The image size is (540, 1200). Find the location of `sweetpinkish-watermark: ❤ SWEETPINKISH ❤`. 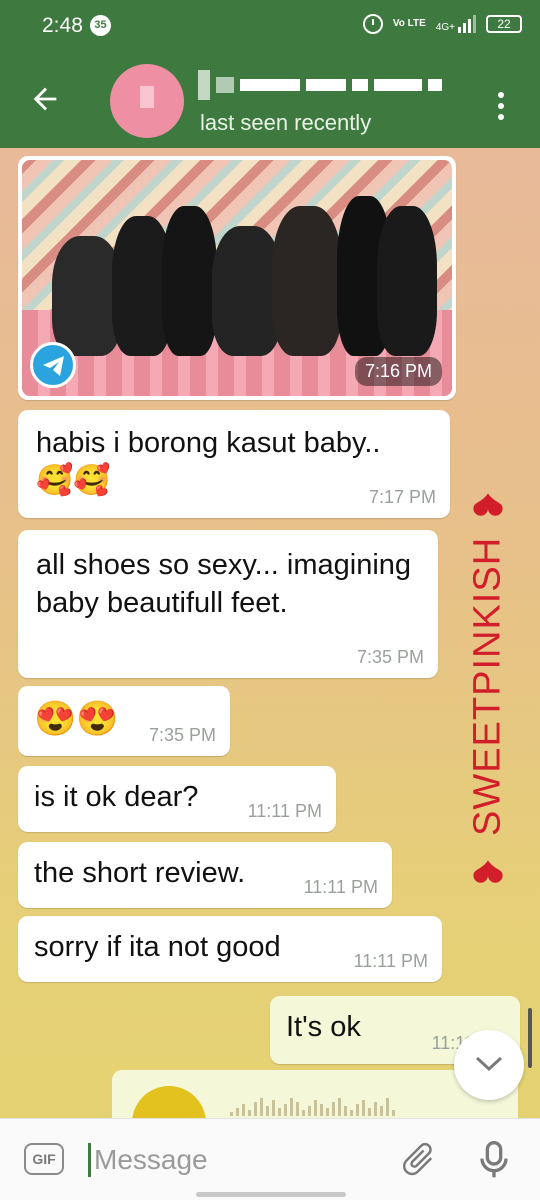

sweetpinkish-watermark: ❤ SWEETPINKISH ❤ is located at coordinates (488, 686).